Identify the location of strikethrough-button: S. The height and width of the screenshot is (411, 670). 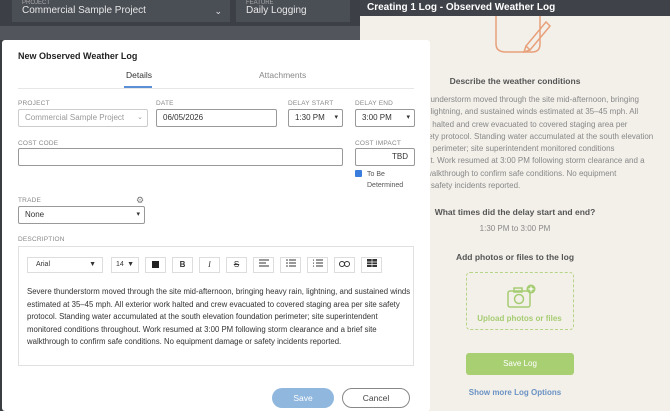
(236, 265).